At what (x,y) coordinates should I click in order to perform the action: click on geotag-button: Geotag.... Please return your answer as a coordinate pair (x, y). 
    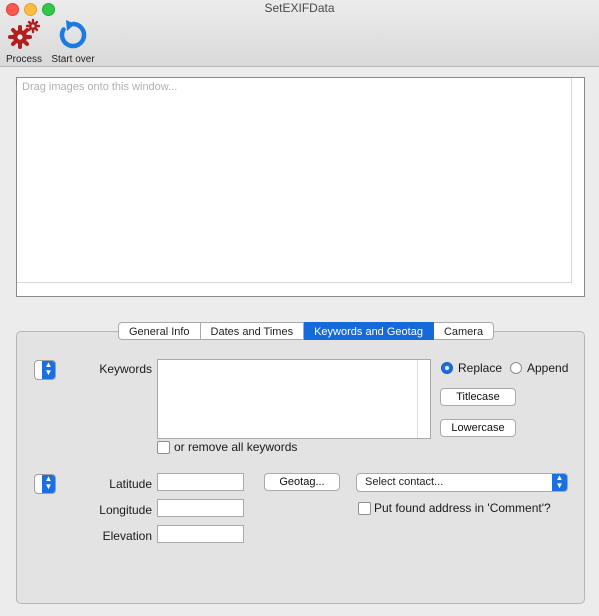
    Looking at the image, I should click on (302, 482).